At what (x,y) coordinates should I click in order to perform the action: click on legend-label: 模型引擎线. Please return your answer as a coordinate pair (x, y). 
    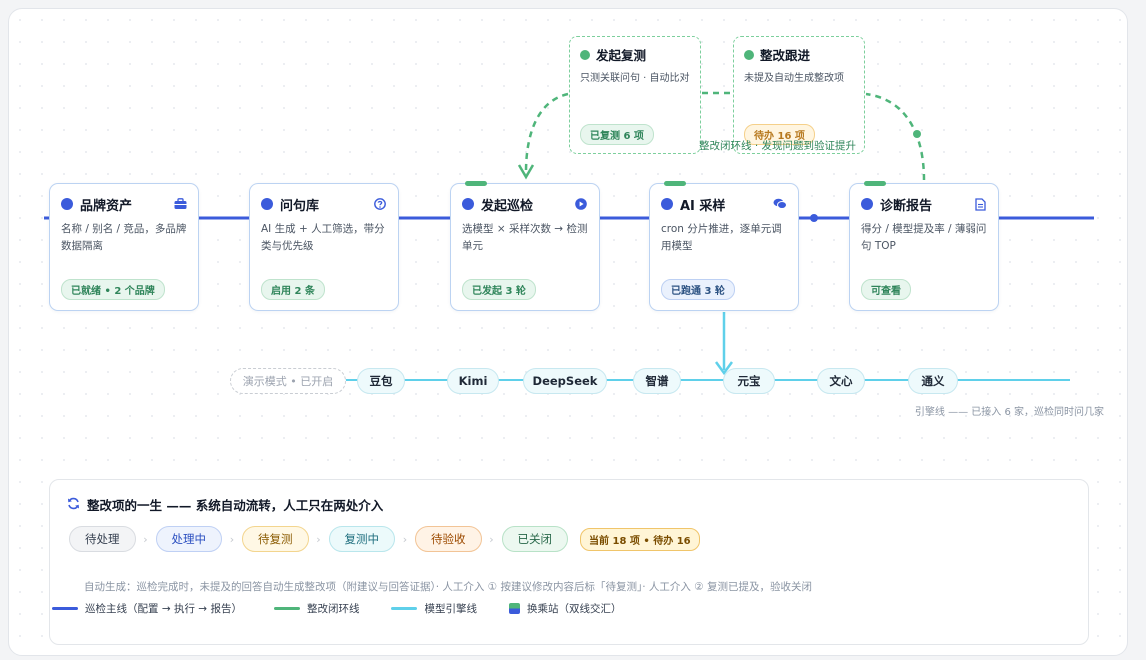
    Looking at the image, I should click on (450, 609).